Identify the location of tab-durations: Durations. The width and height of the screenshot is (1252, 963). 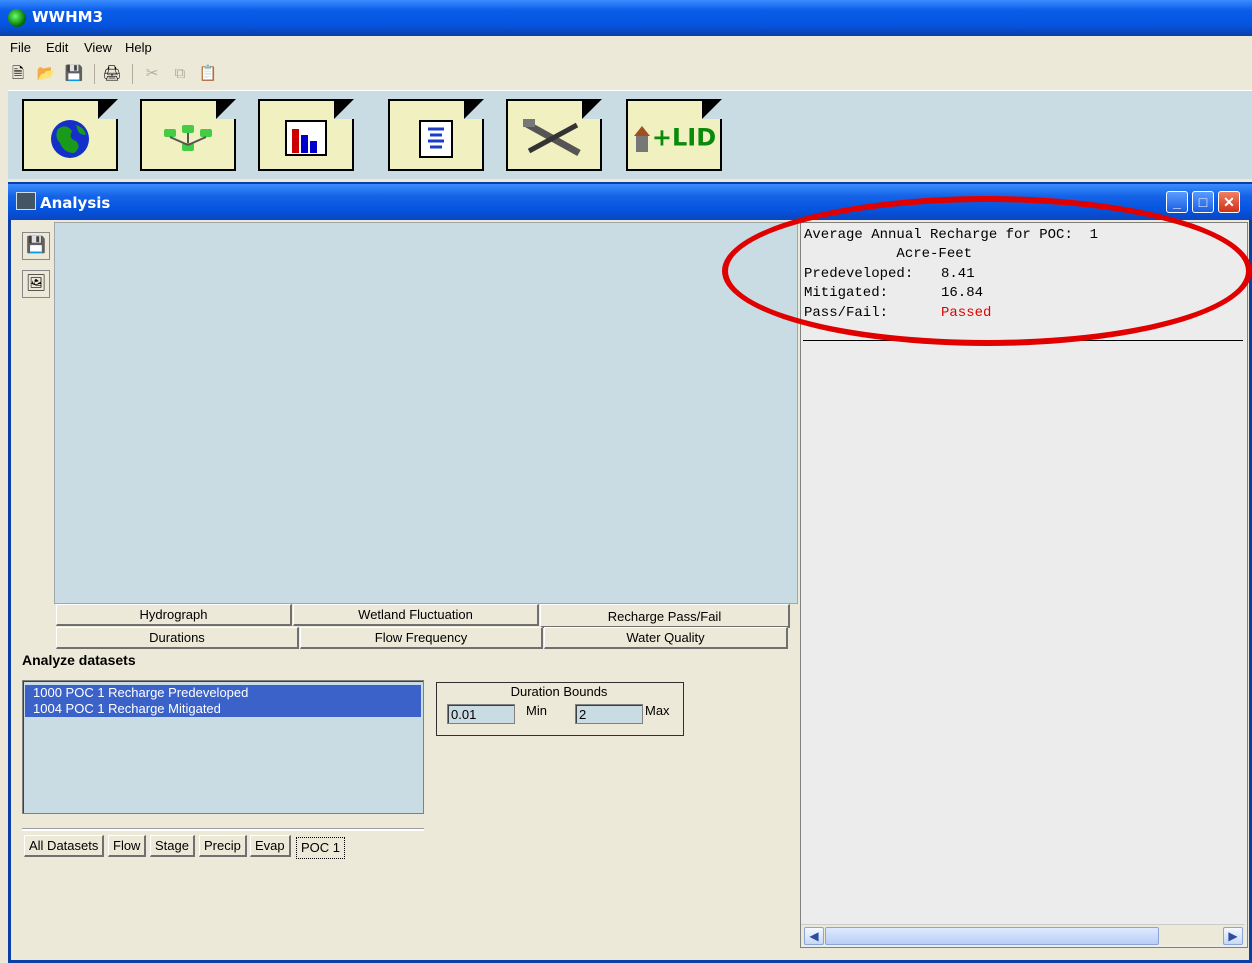
(177, 638).